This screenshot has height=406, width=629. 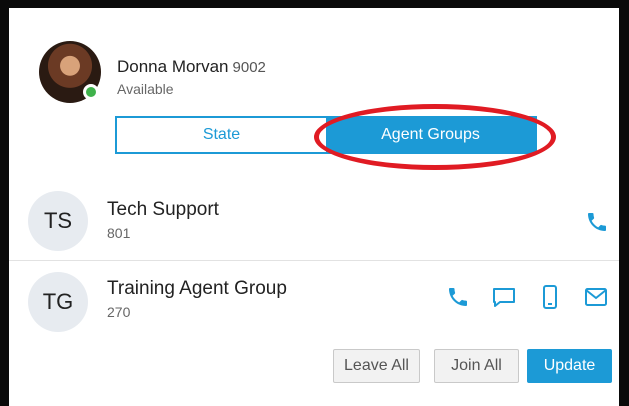 What do you see at coordinates (145, 89) in the screenshot?
I see `user-status: Available` at bounding box center [145, 89].